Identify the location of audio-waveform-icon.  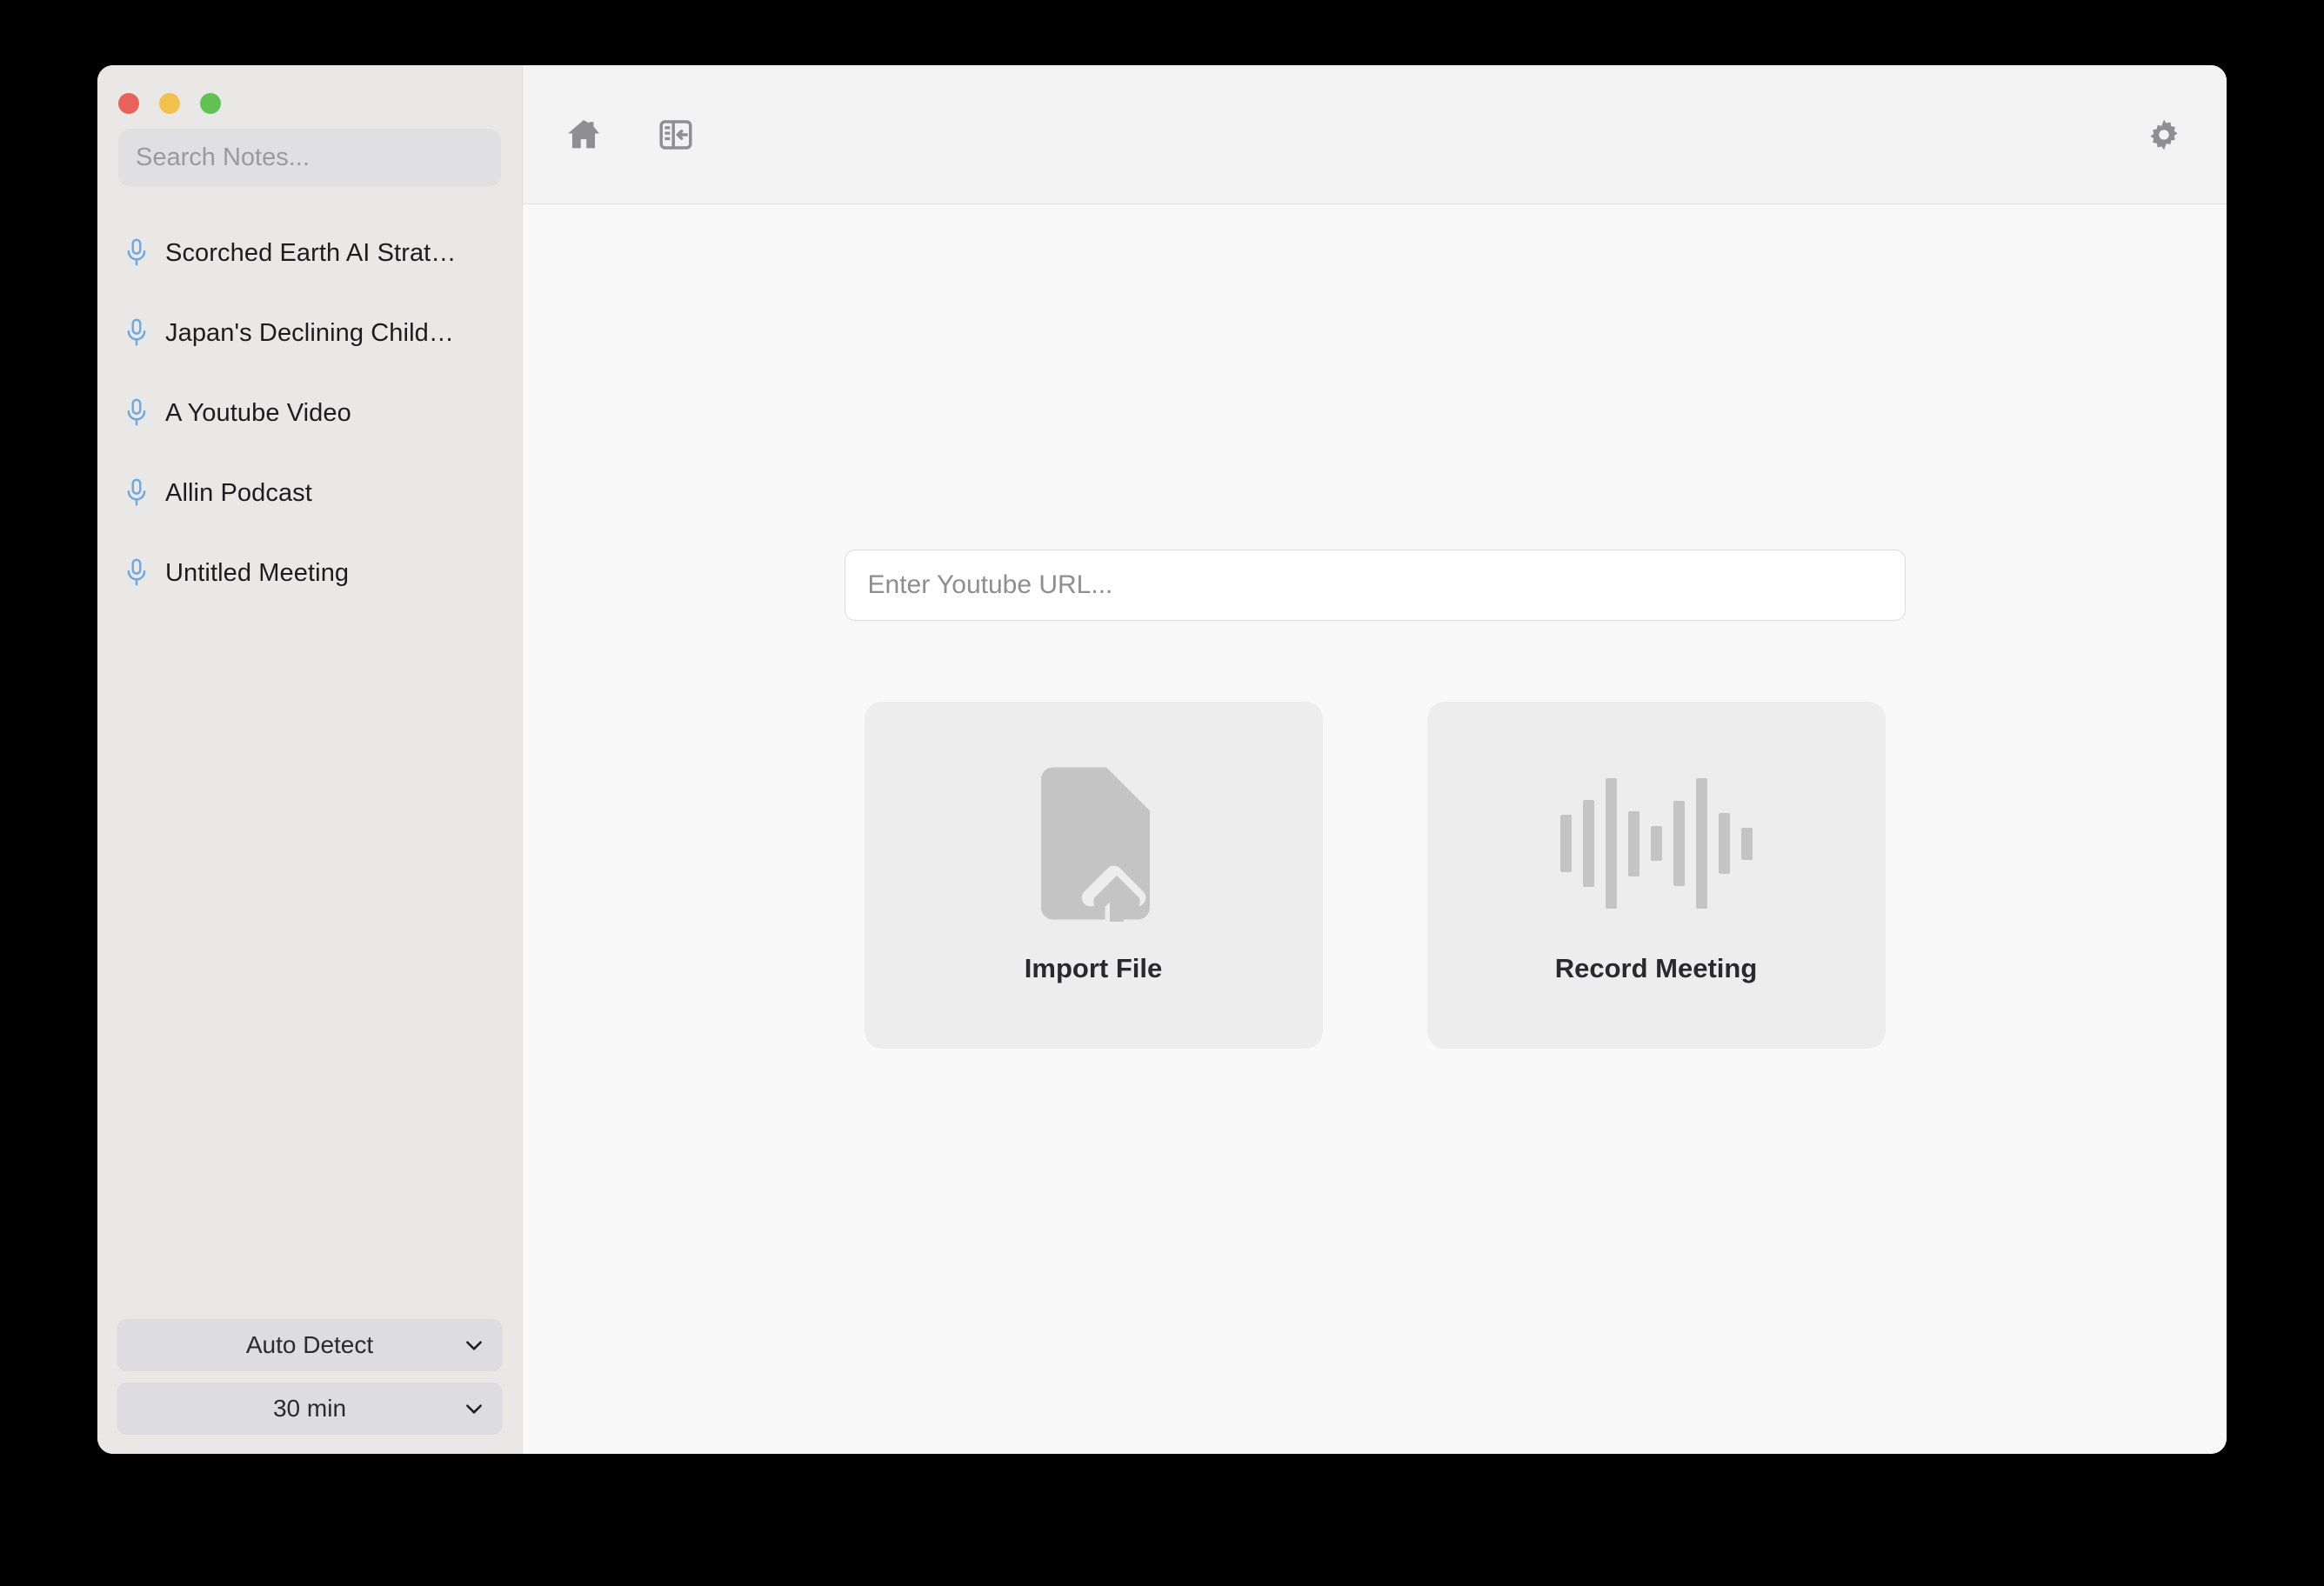
(1656, 843).